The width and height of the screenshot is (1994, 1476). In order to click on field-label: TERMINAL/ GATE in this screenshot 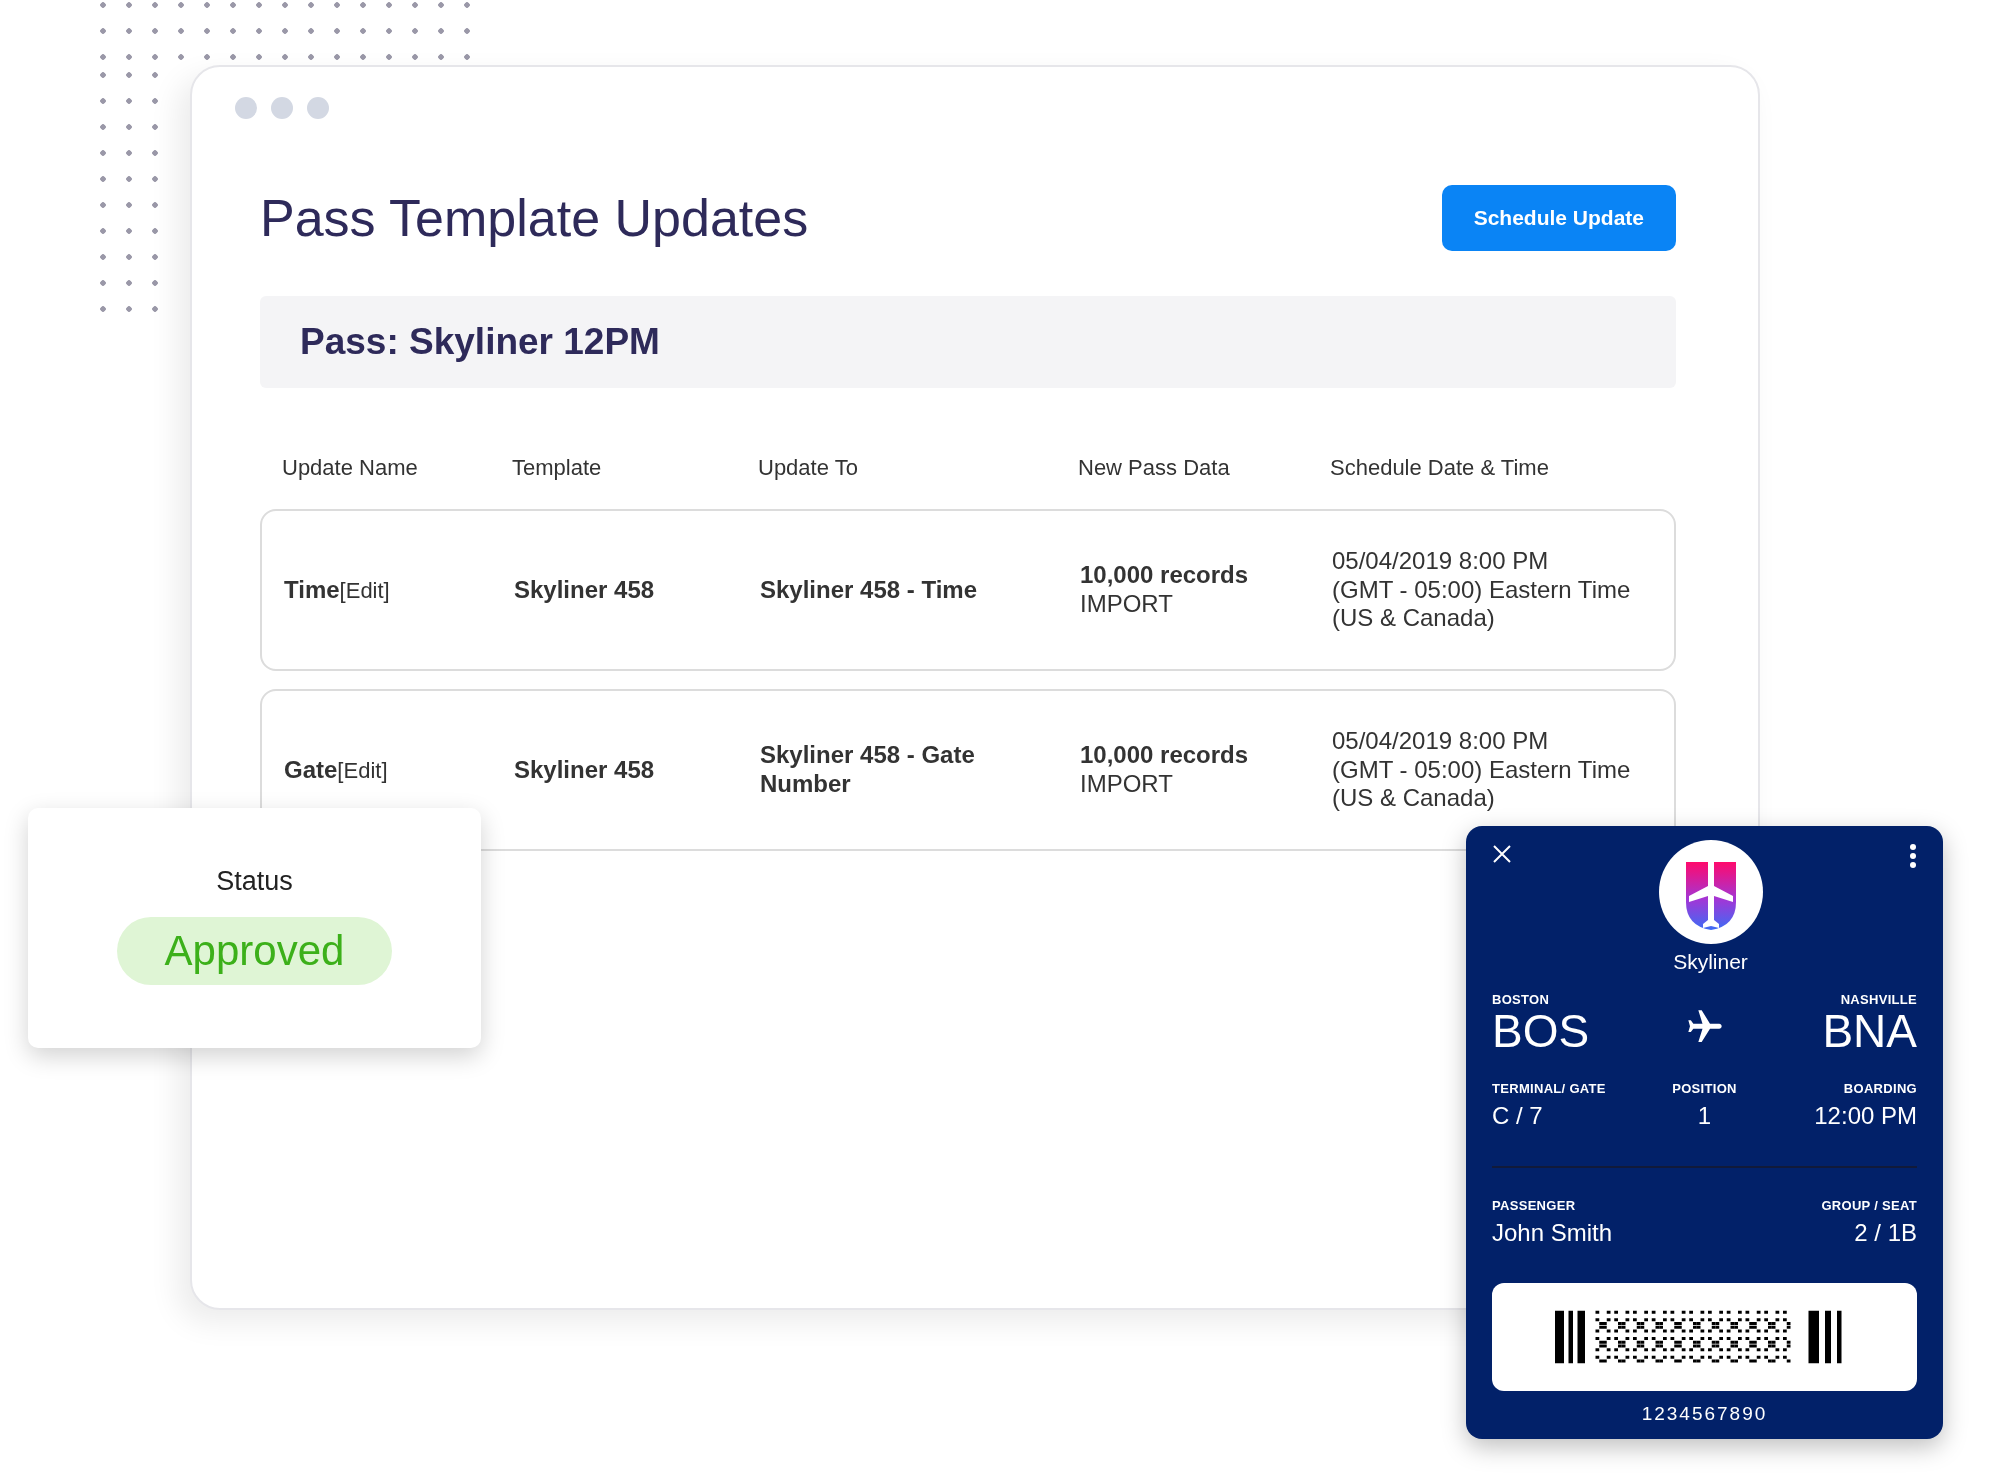, I will do `click(1549, 1089)`.